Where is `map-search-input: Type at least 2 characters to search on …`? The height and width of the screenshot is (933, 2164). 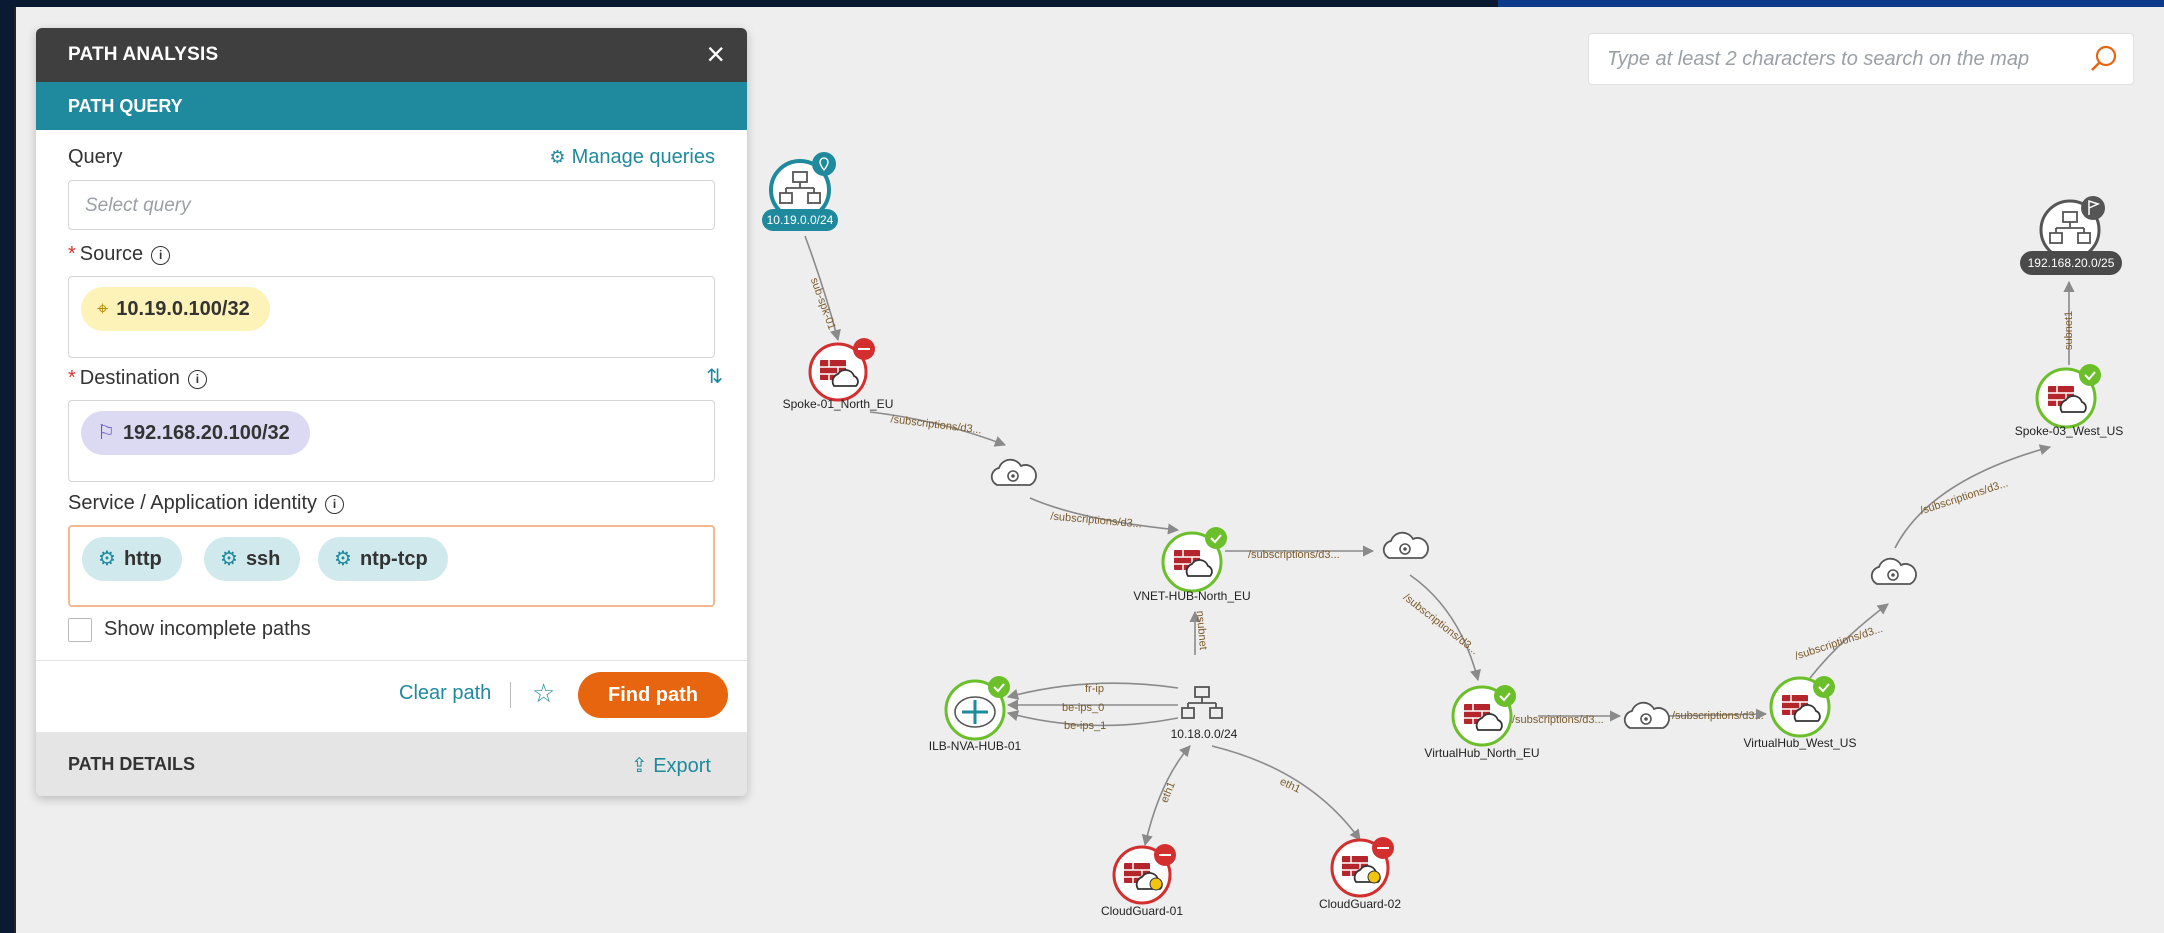 map-search-input: Type at least 2 characters to search on … is located at coordinates (1861, 59).